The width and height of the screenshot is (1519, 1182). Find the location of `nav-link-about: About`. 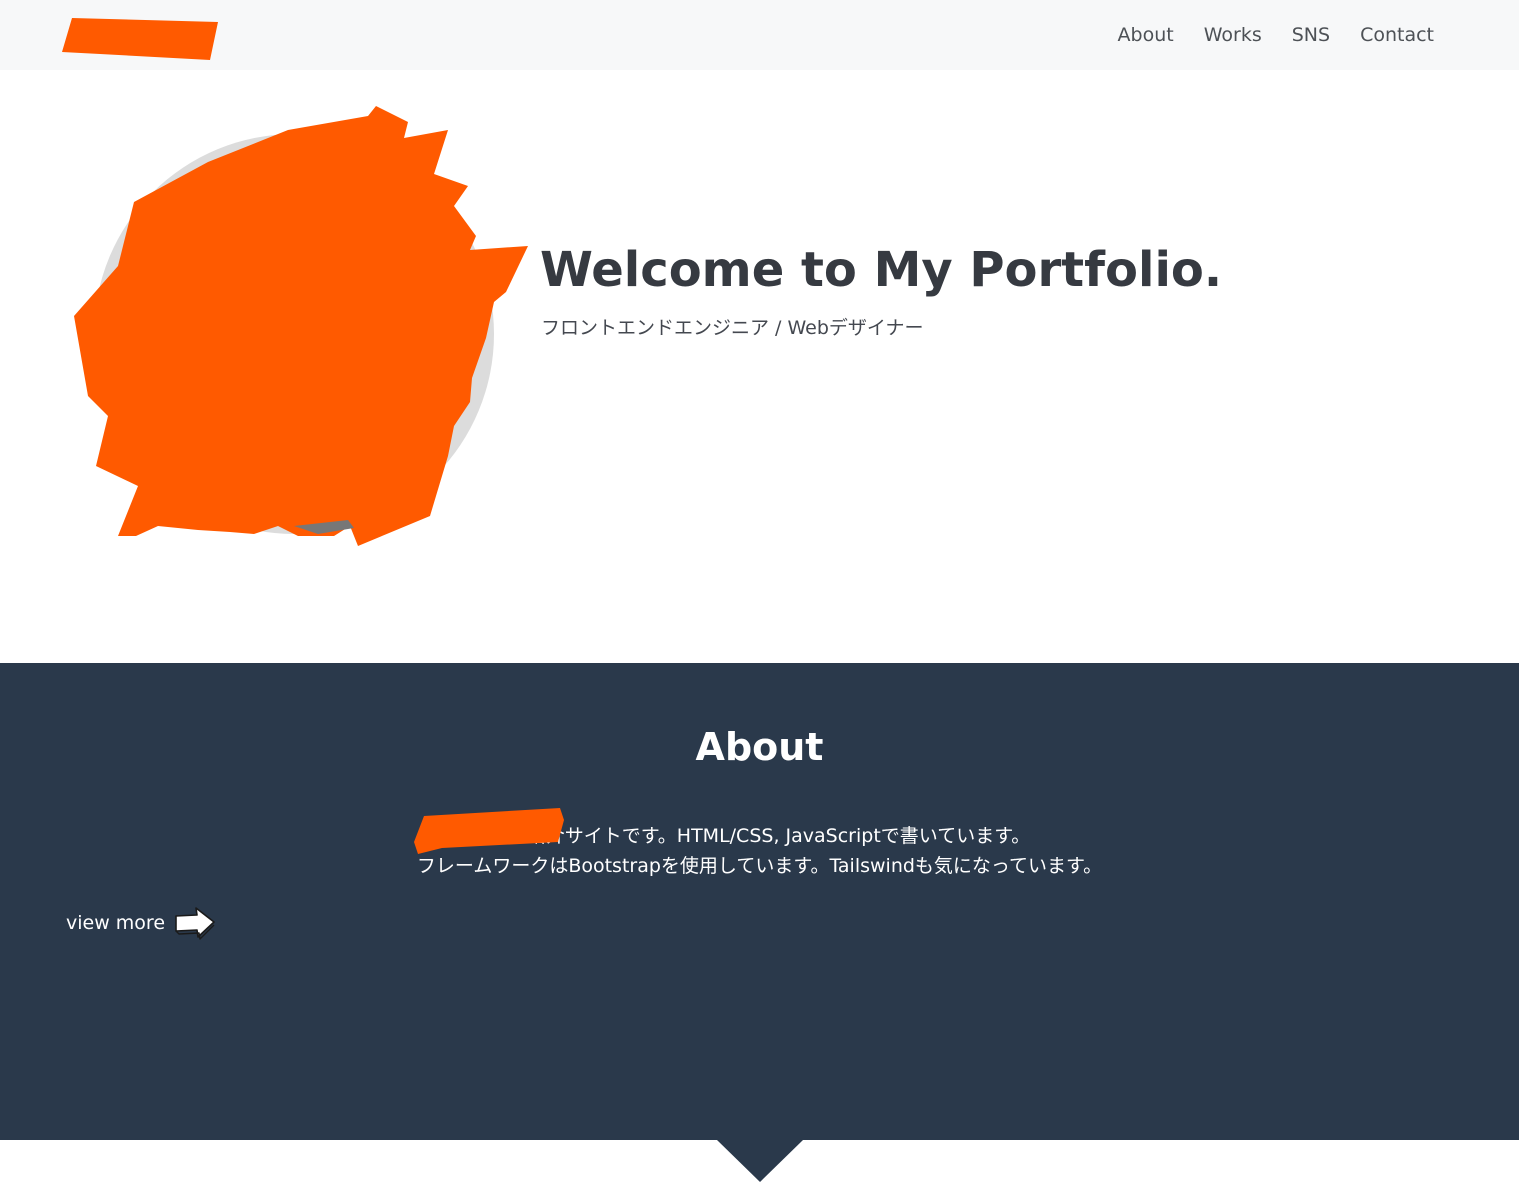

nav-link-about: About is located at coordinates (1146, 35).